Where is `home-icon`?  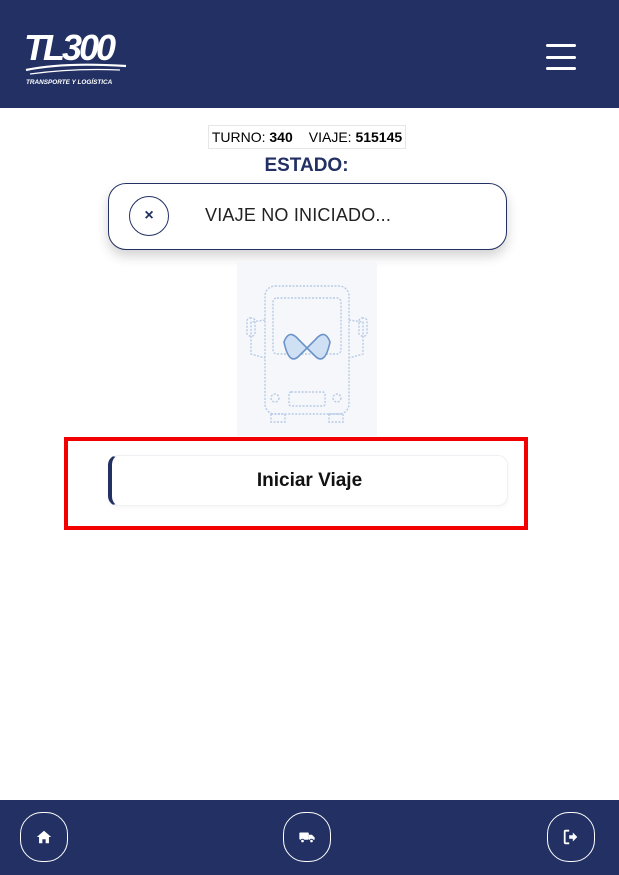
home-icon is located at coordinates (44, 837).